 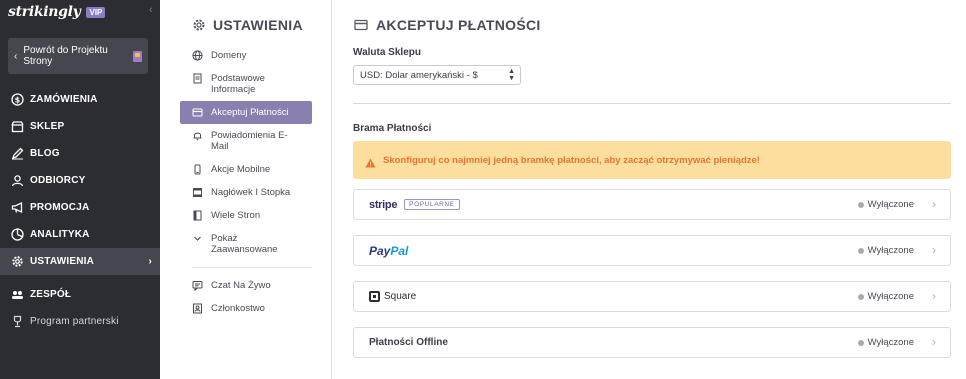 What do you see at coordinates (246, 169) in the screenshot?
I see `menu-item-mobile-actions: Akcje Mobilne` at bounding box center [246, 169].